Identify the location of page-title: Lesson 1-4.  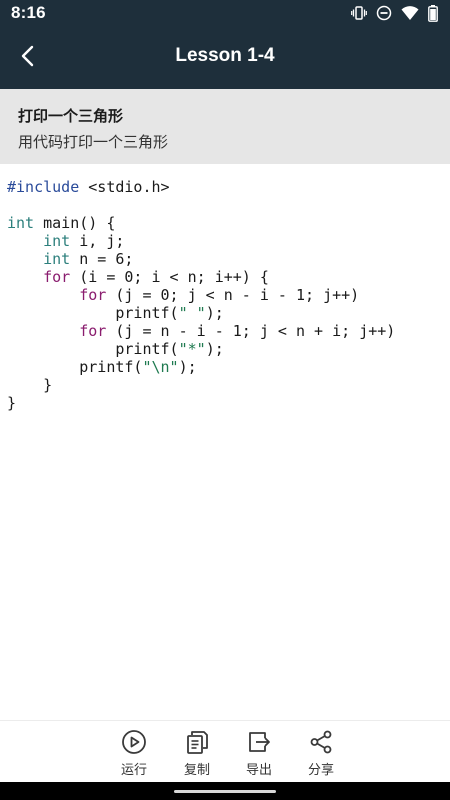
(225, 55).